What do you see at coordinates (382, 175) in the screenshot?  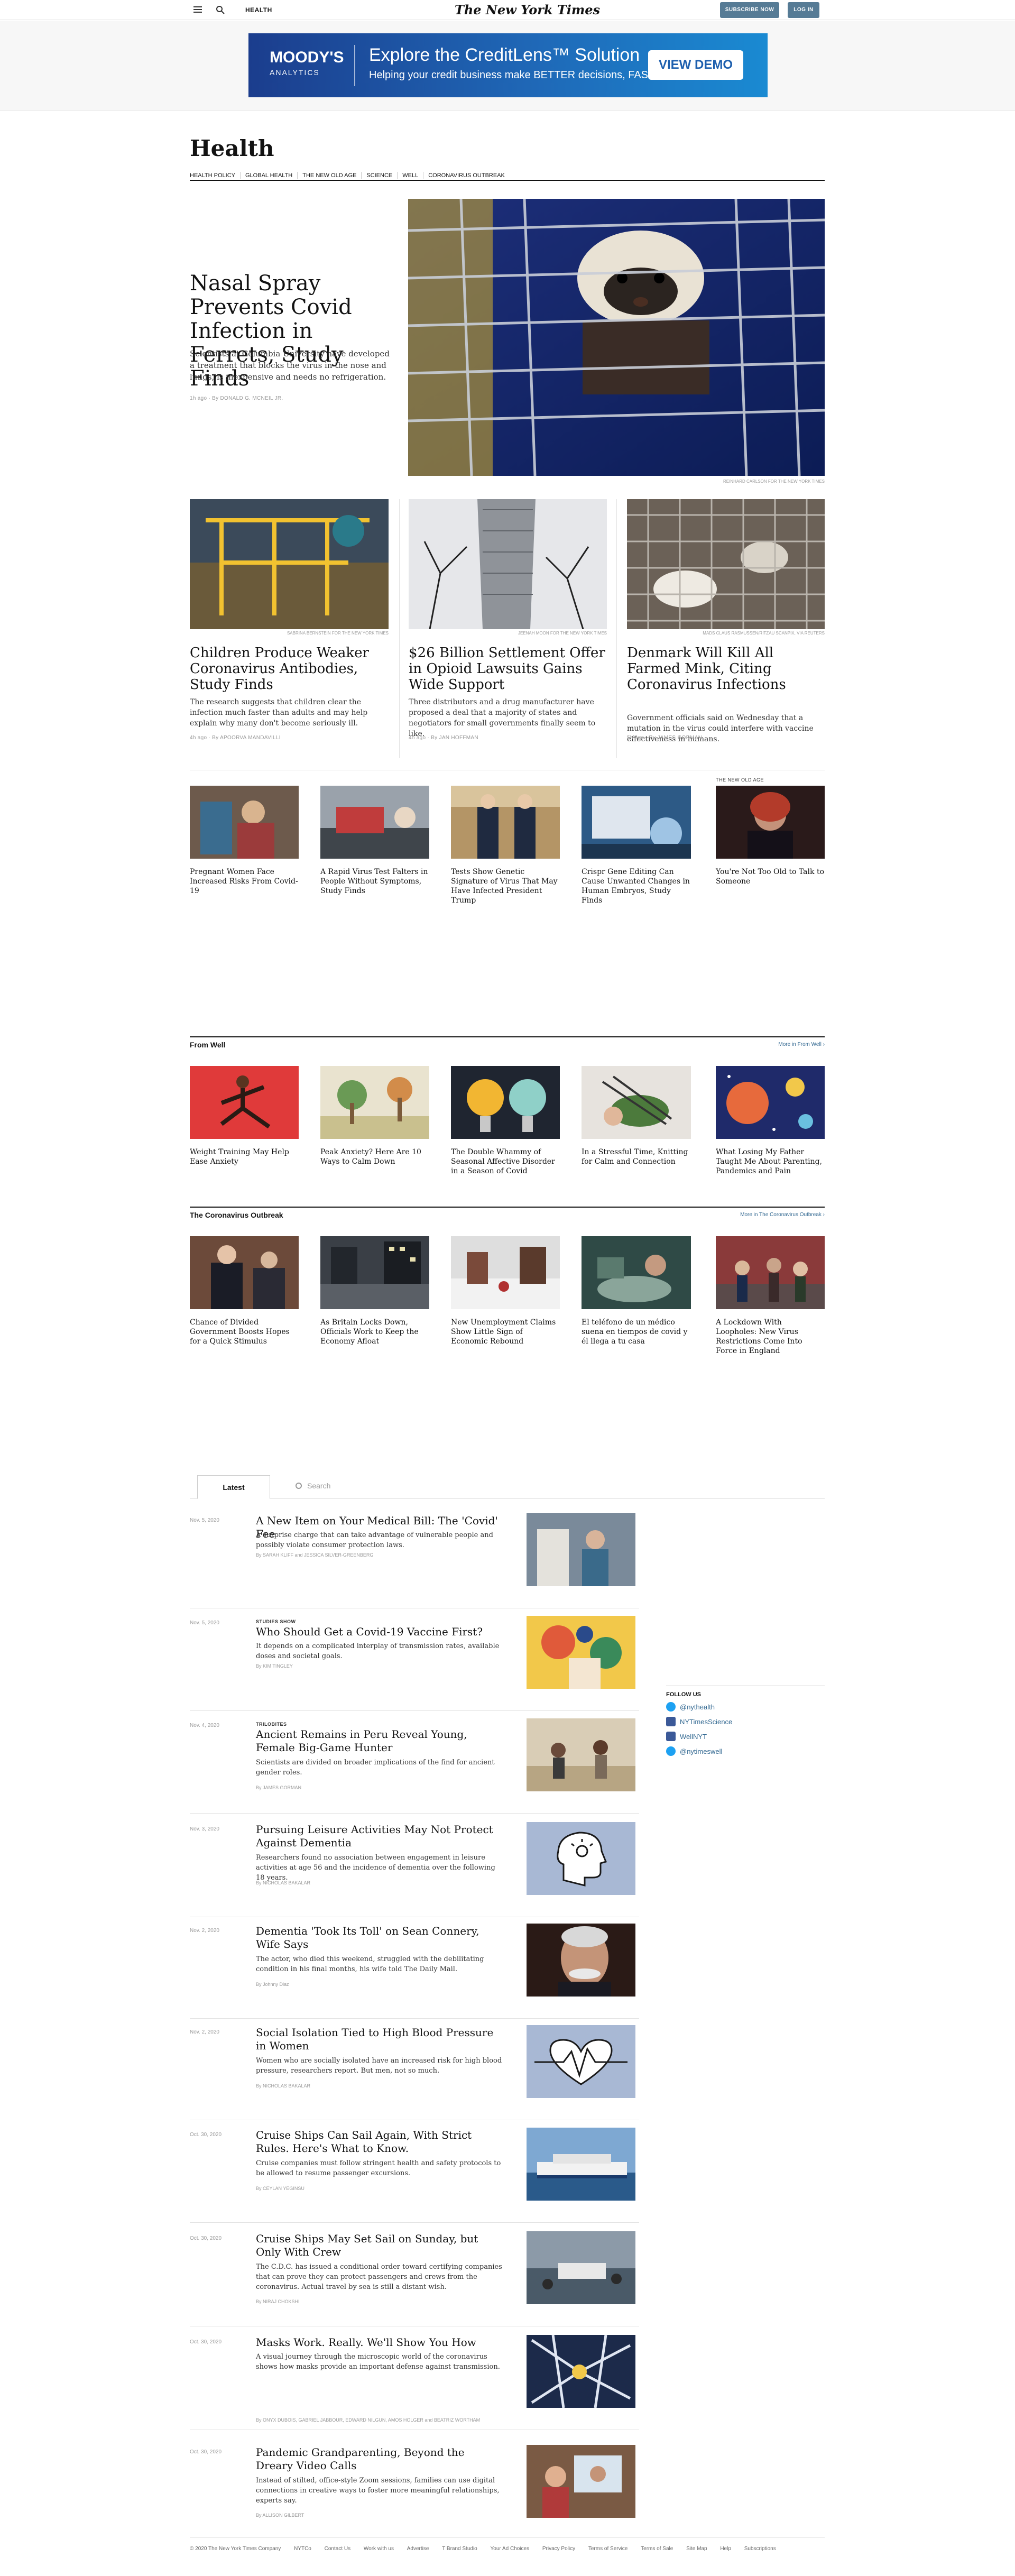 I see `subnav-item: SCIENCE` at bounding box center [382, 175].